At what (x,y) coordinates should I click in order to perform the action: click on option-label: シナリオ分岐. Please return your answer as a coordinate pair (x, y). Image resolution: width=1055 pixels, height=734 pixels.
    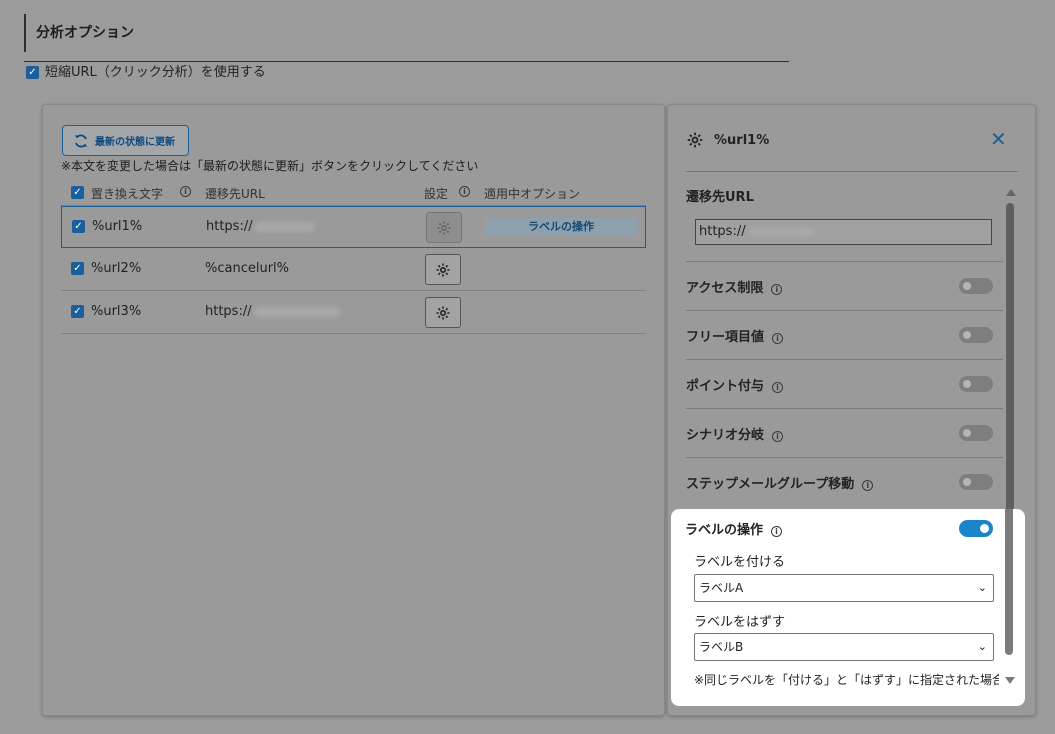
    Looking at the image, I should click on (725, 435).